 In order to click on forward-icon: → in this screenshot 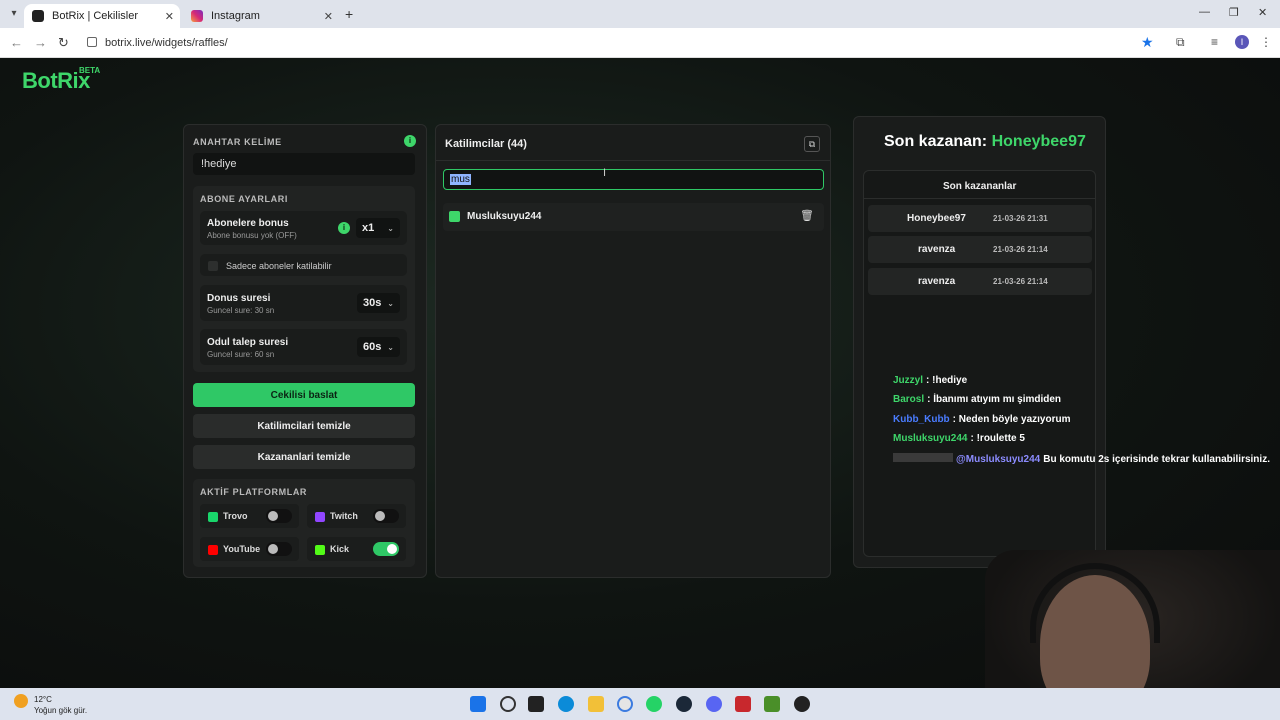, I will do `click(40, 42)`.